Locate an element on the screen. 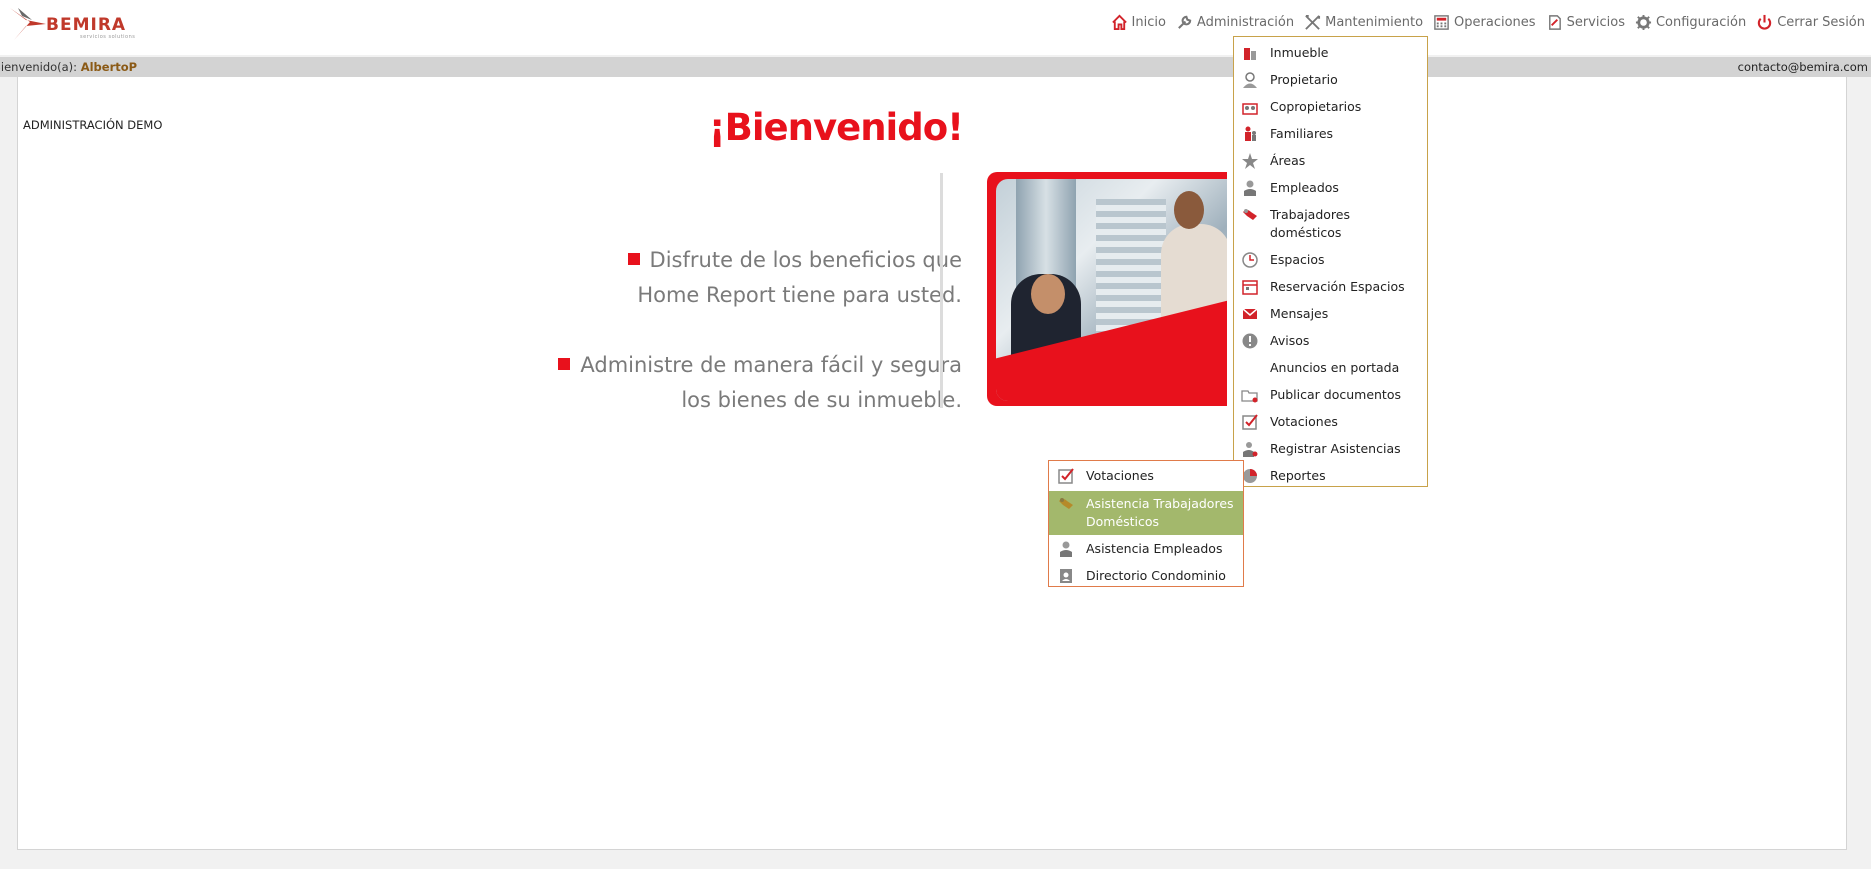 This screenshot has height=869, width=1871. submenu-item-label: Votaciones is located at coordinates (1120, 475).